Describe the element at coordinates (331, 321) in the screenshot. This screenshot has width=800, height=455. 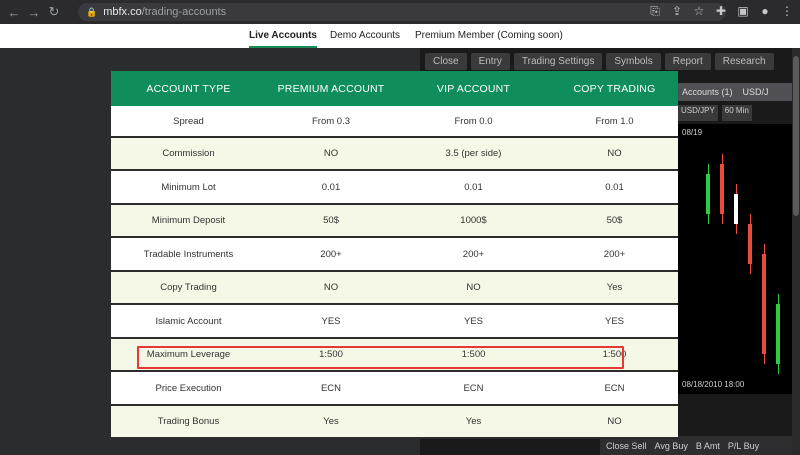
I see `premium-value: YES` at that location.